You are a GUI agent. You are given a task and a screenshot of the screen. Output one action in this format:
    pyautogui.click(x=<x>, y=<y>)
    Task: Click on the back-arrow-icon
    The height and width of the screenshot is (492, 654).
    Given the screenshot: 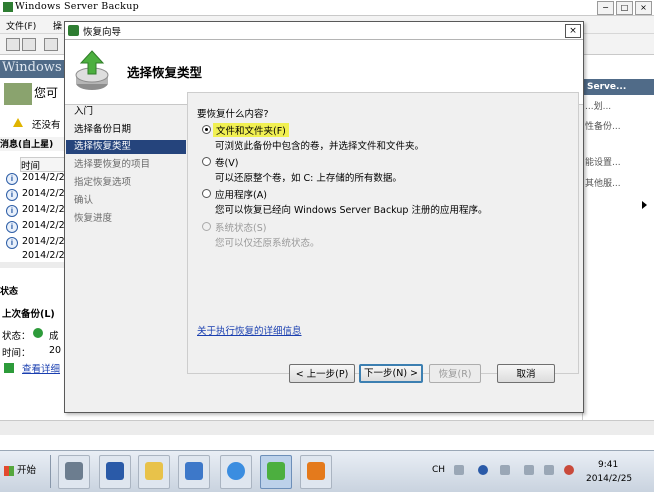 What is the action you would take?
    pyautogui.click(x=13, y=44)
    